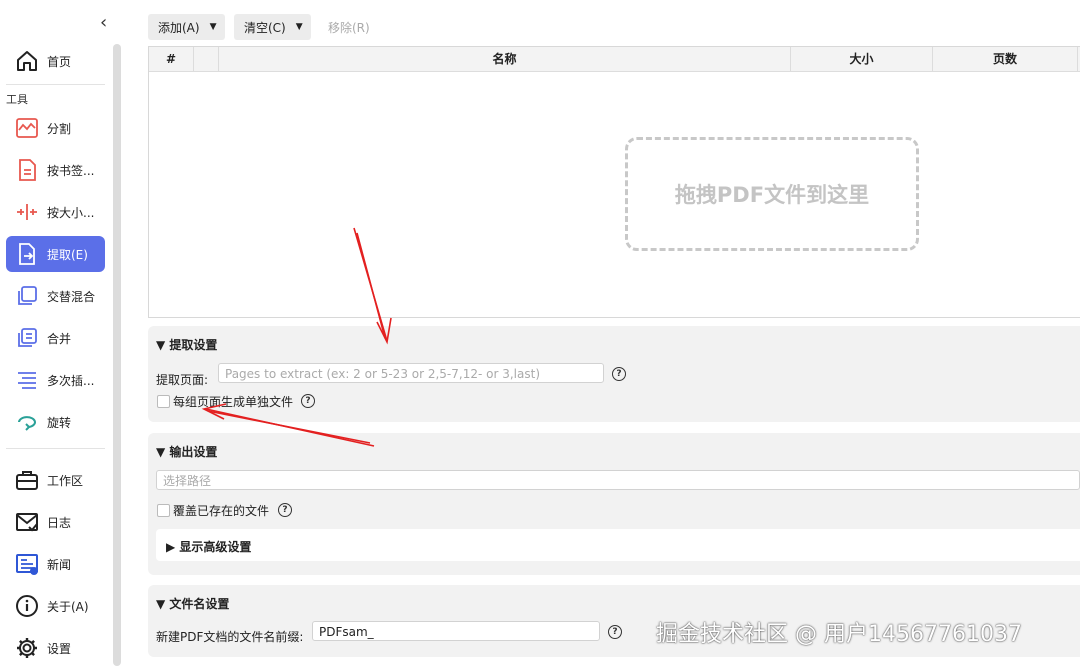 This screenshot has height=666, width=1080. Describe the element at coordinates (505, 59) in the screenshot. I see `column-header-name: 名称` at that location.